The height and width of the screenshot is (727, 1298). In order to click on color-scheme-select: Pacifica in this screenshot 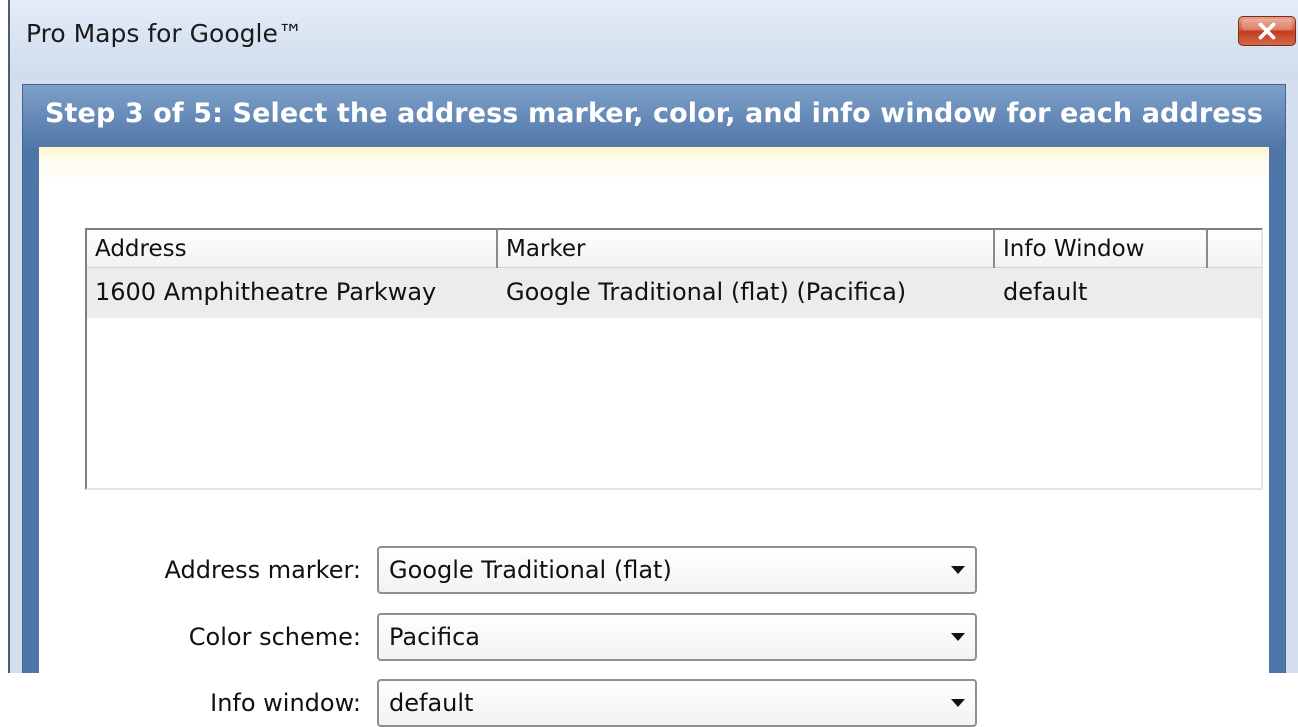, I will do `click(677, 637)`.